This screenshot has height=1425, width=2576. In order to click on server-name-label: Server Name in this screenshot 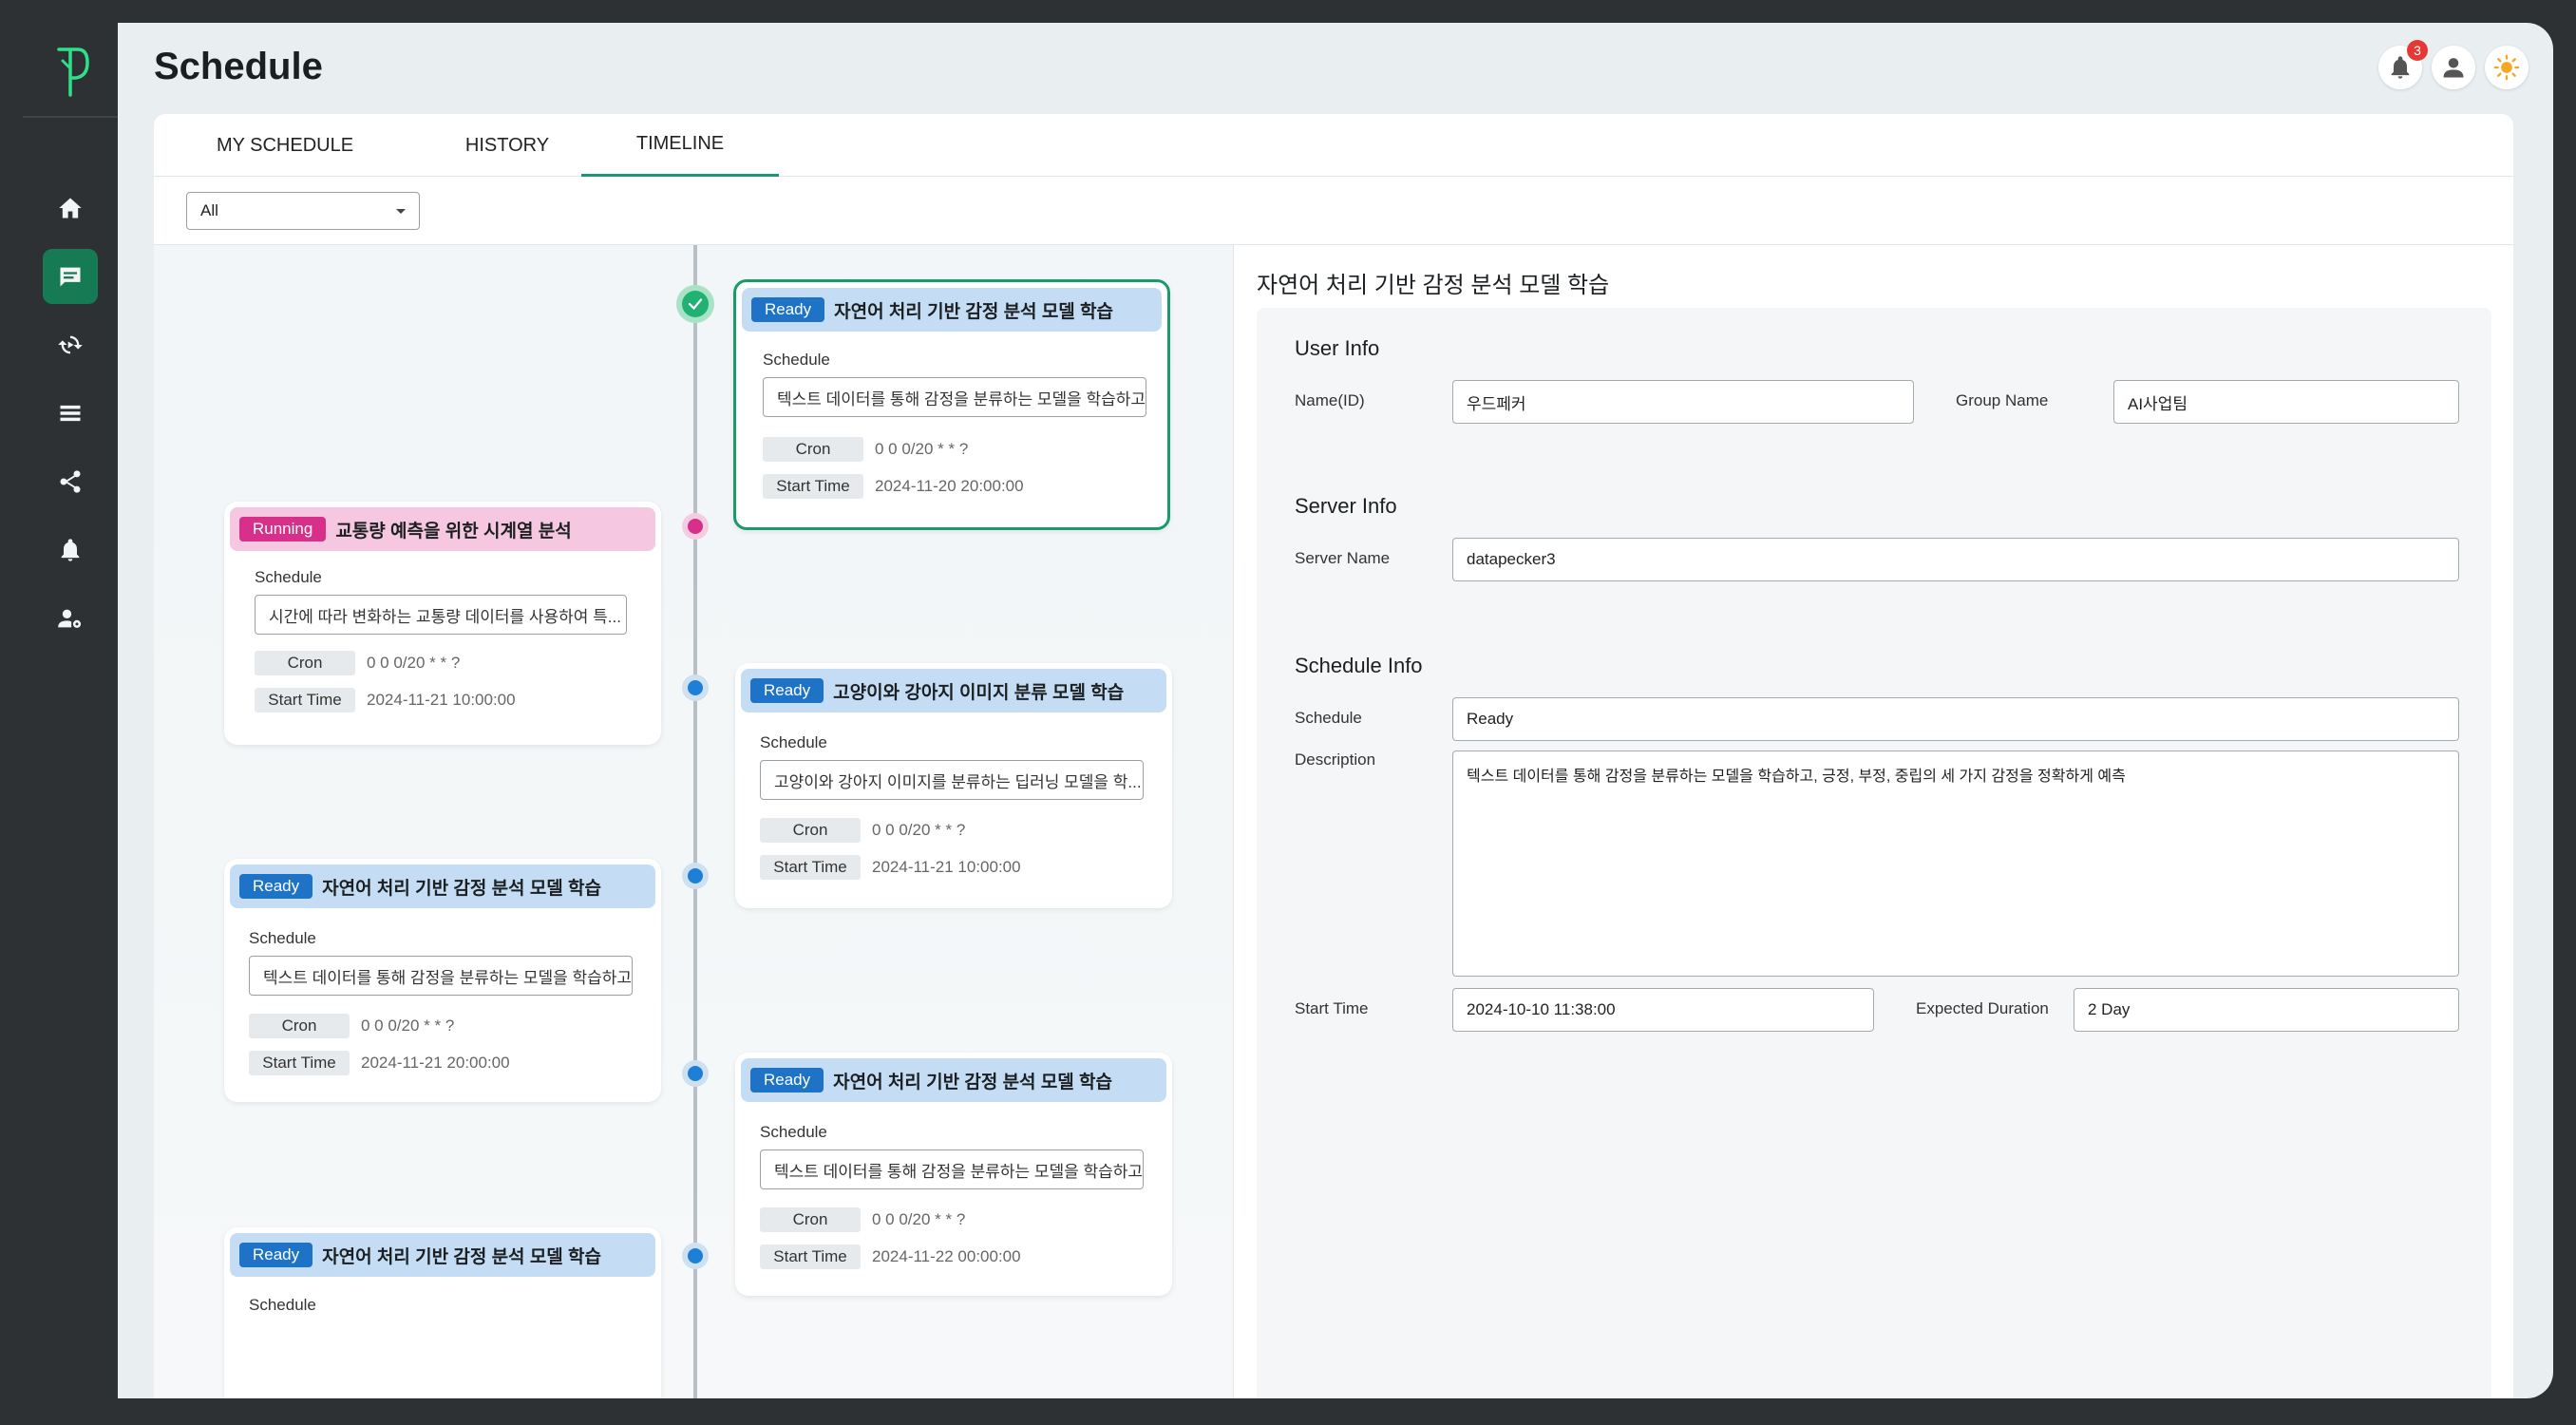, I will do `click(1343, 558)`.